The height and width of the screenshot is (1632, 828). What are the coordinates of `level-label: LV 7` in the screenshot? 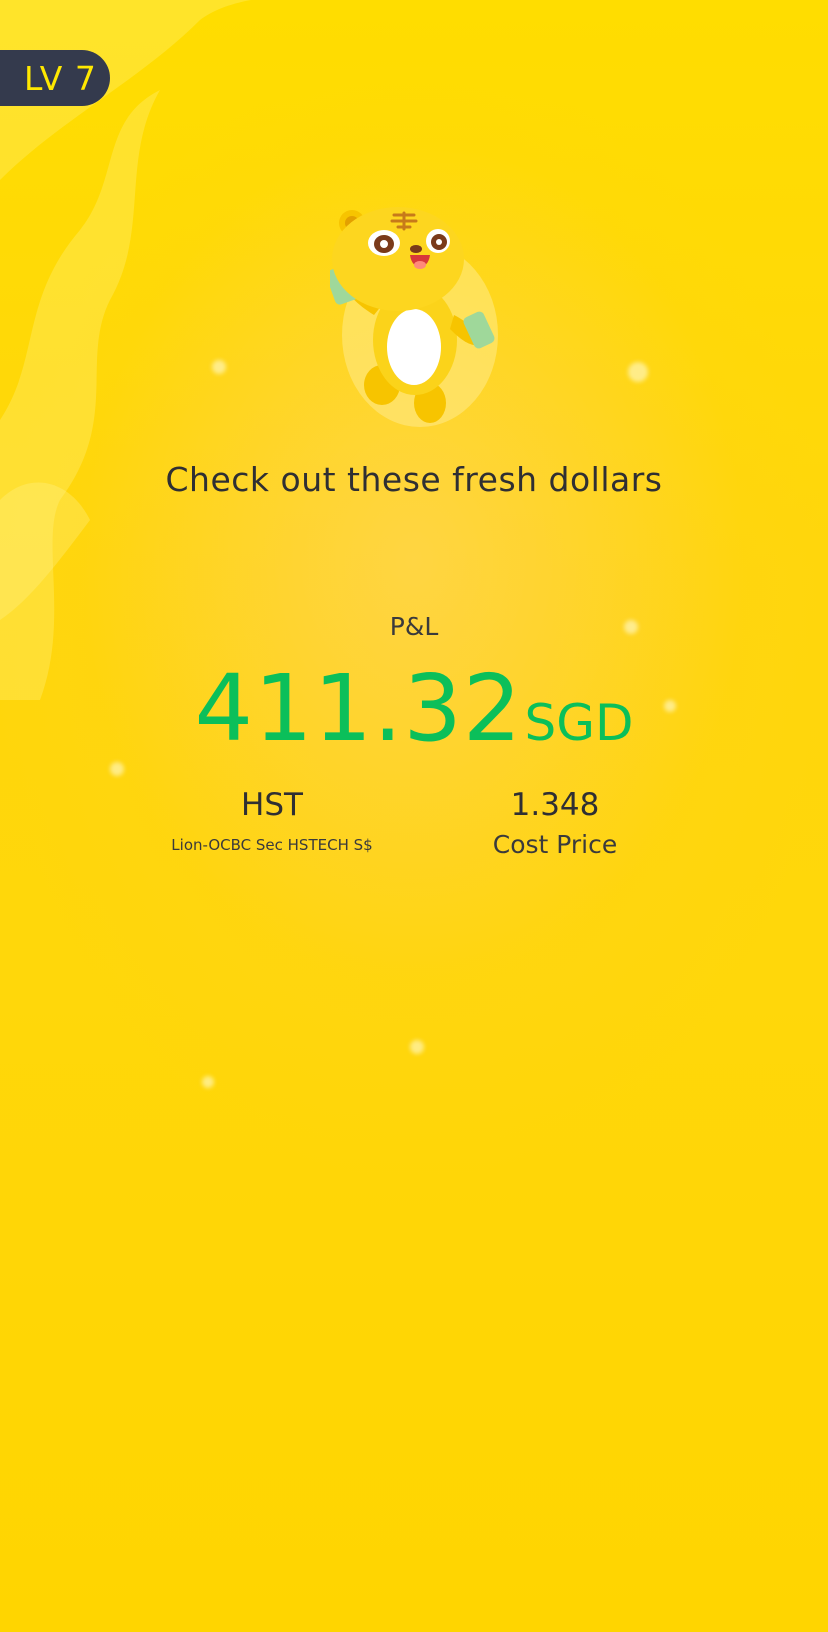 It's located at (60, 78).